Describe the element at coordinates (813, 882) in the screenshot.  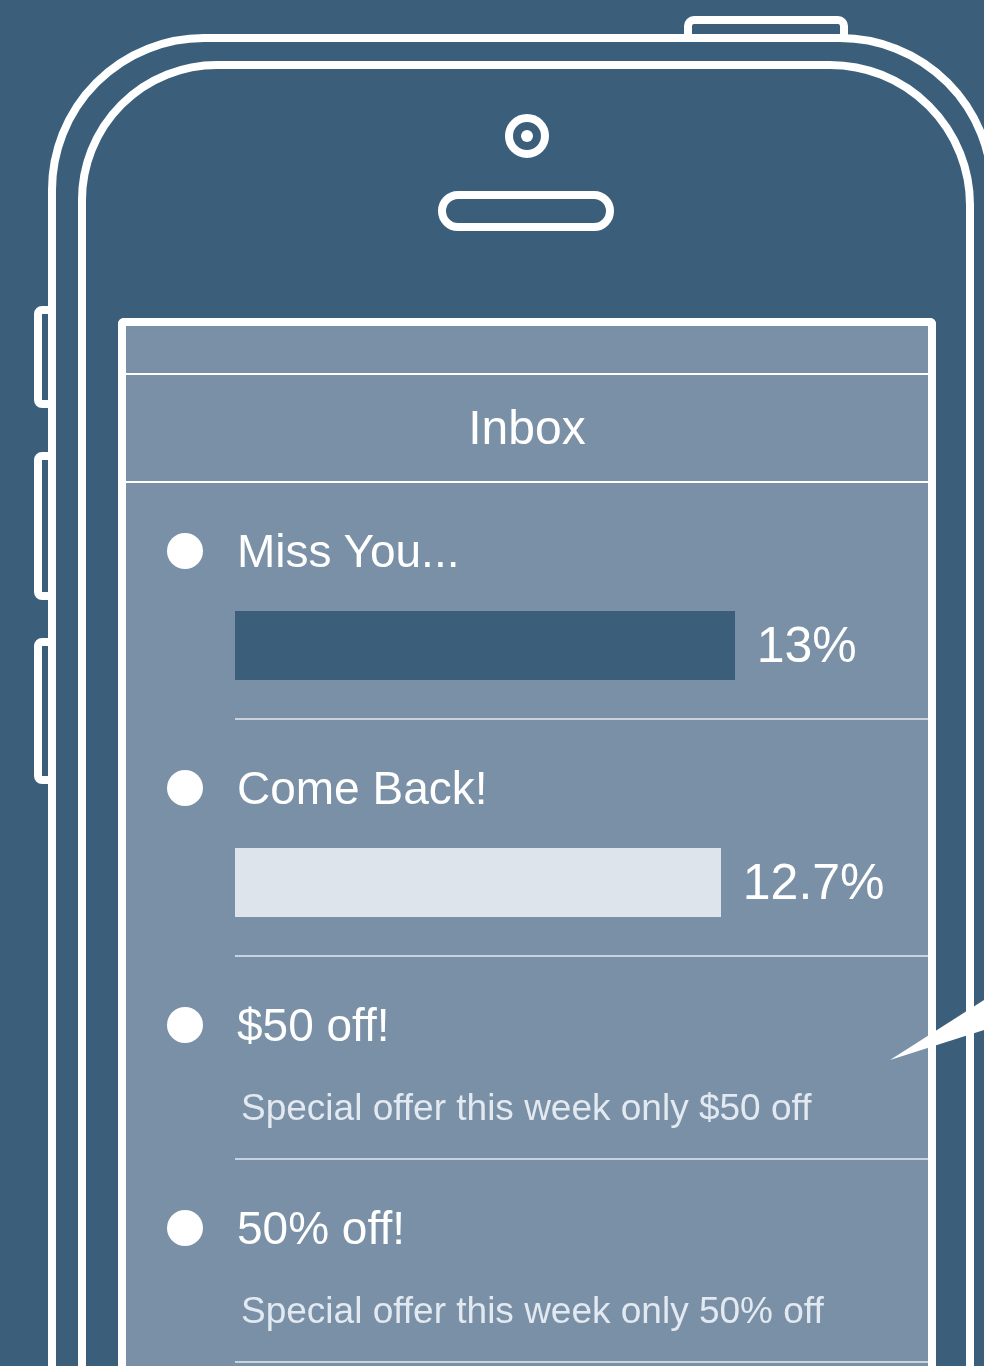
I see `percentage-reading: 12.7%` at that location.